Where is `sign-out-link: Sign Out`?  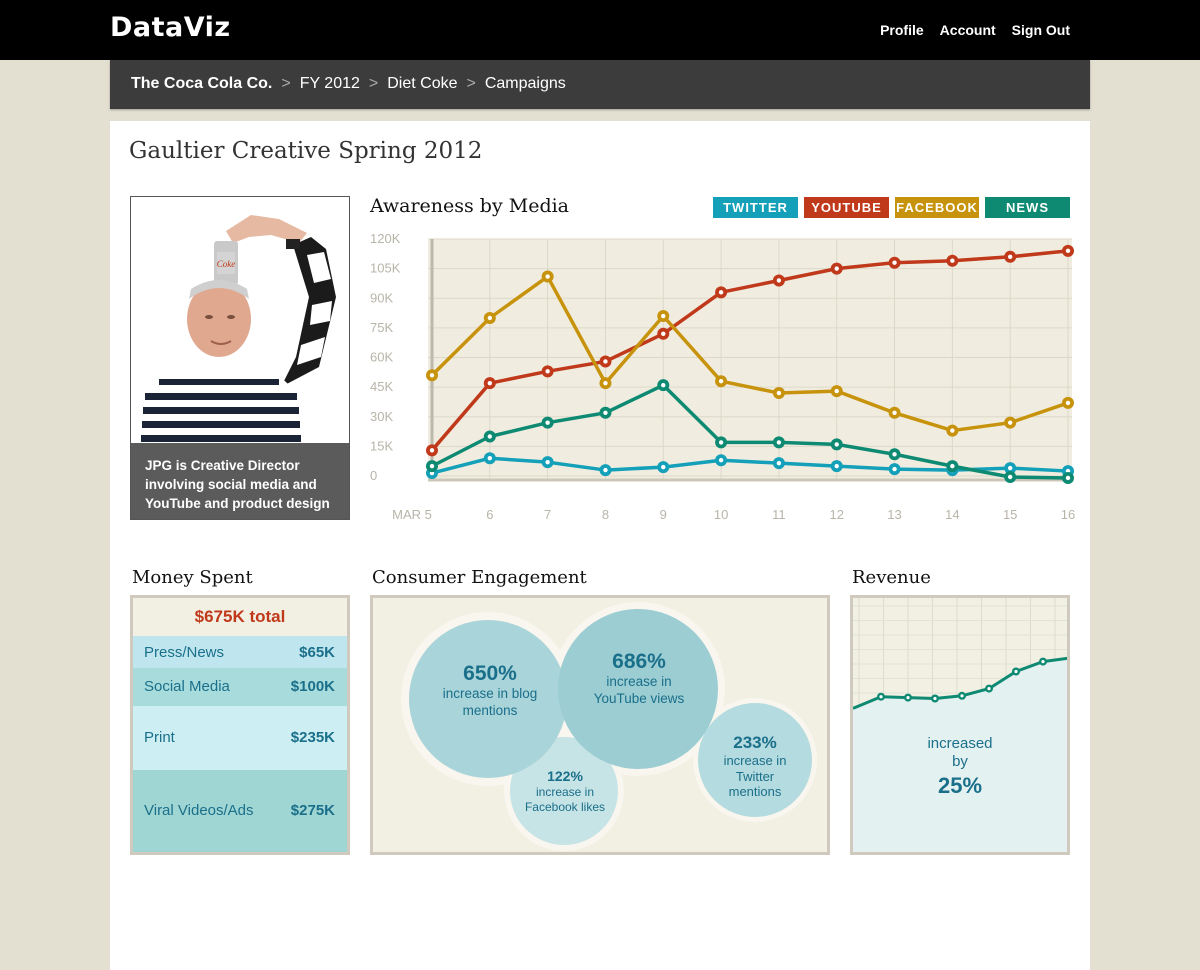
sign-out-link: Sign Out is located at coordinates (1041, 30).